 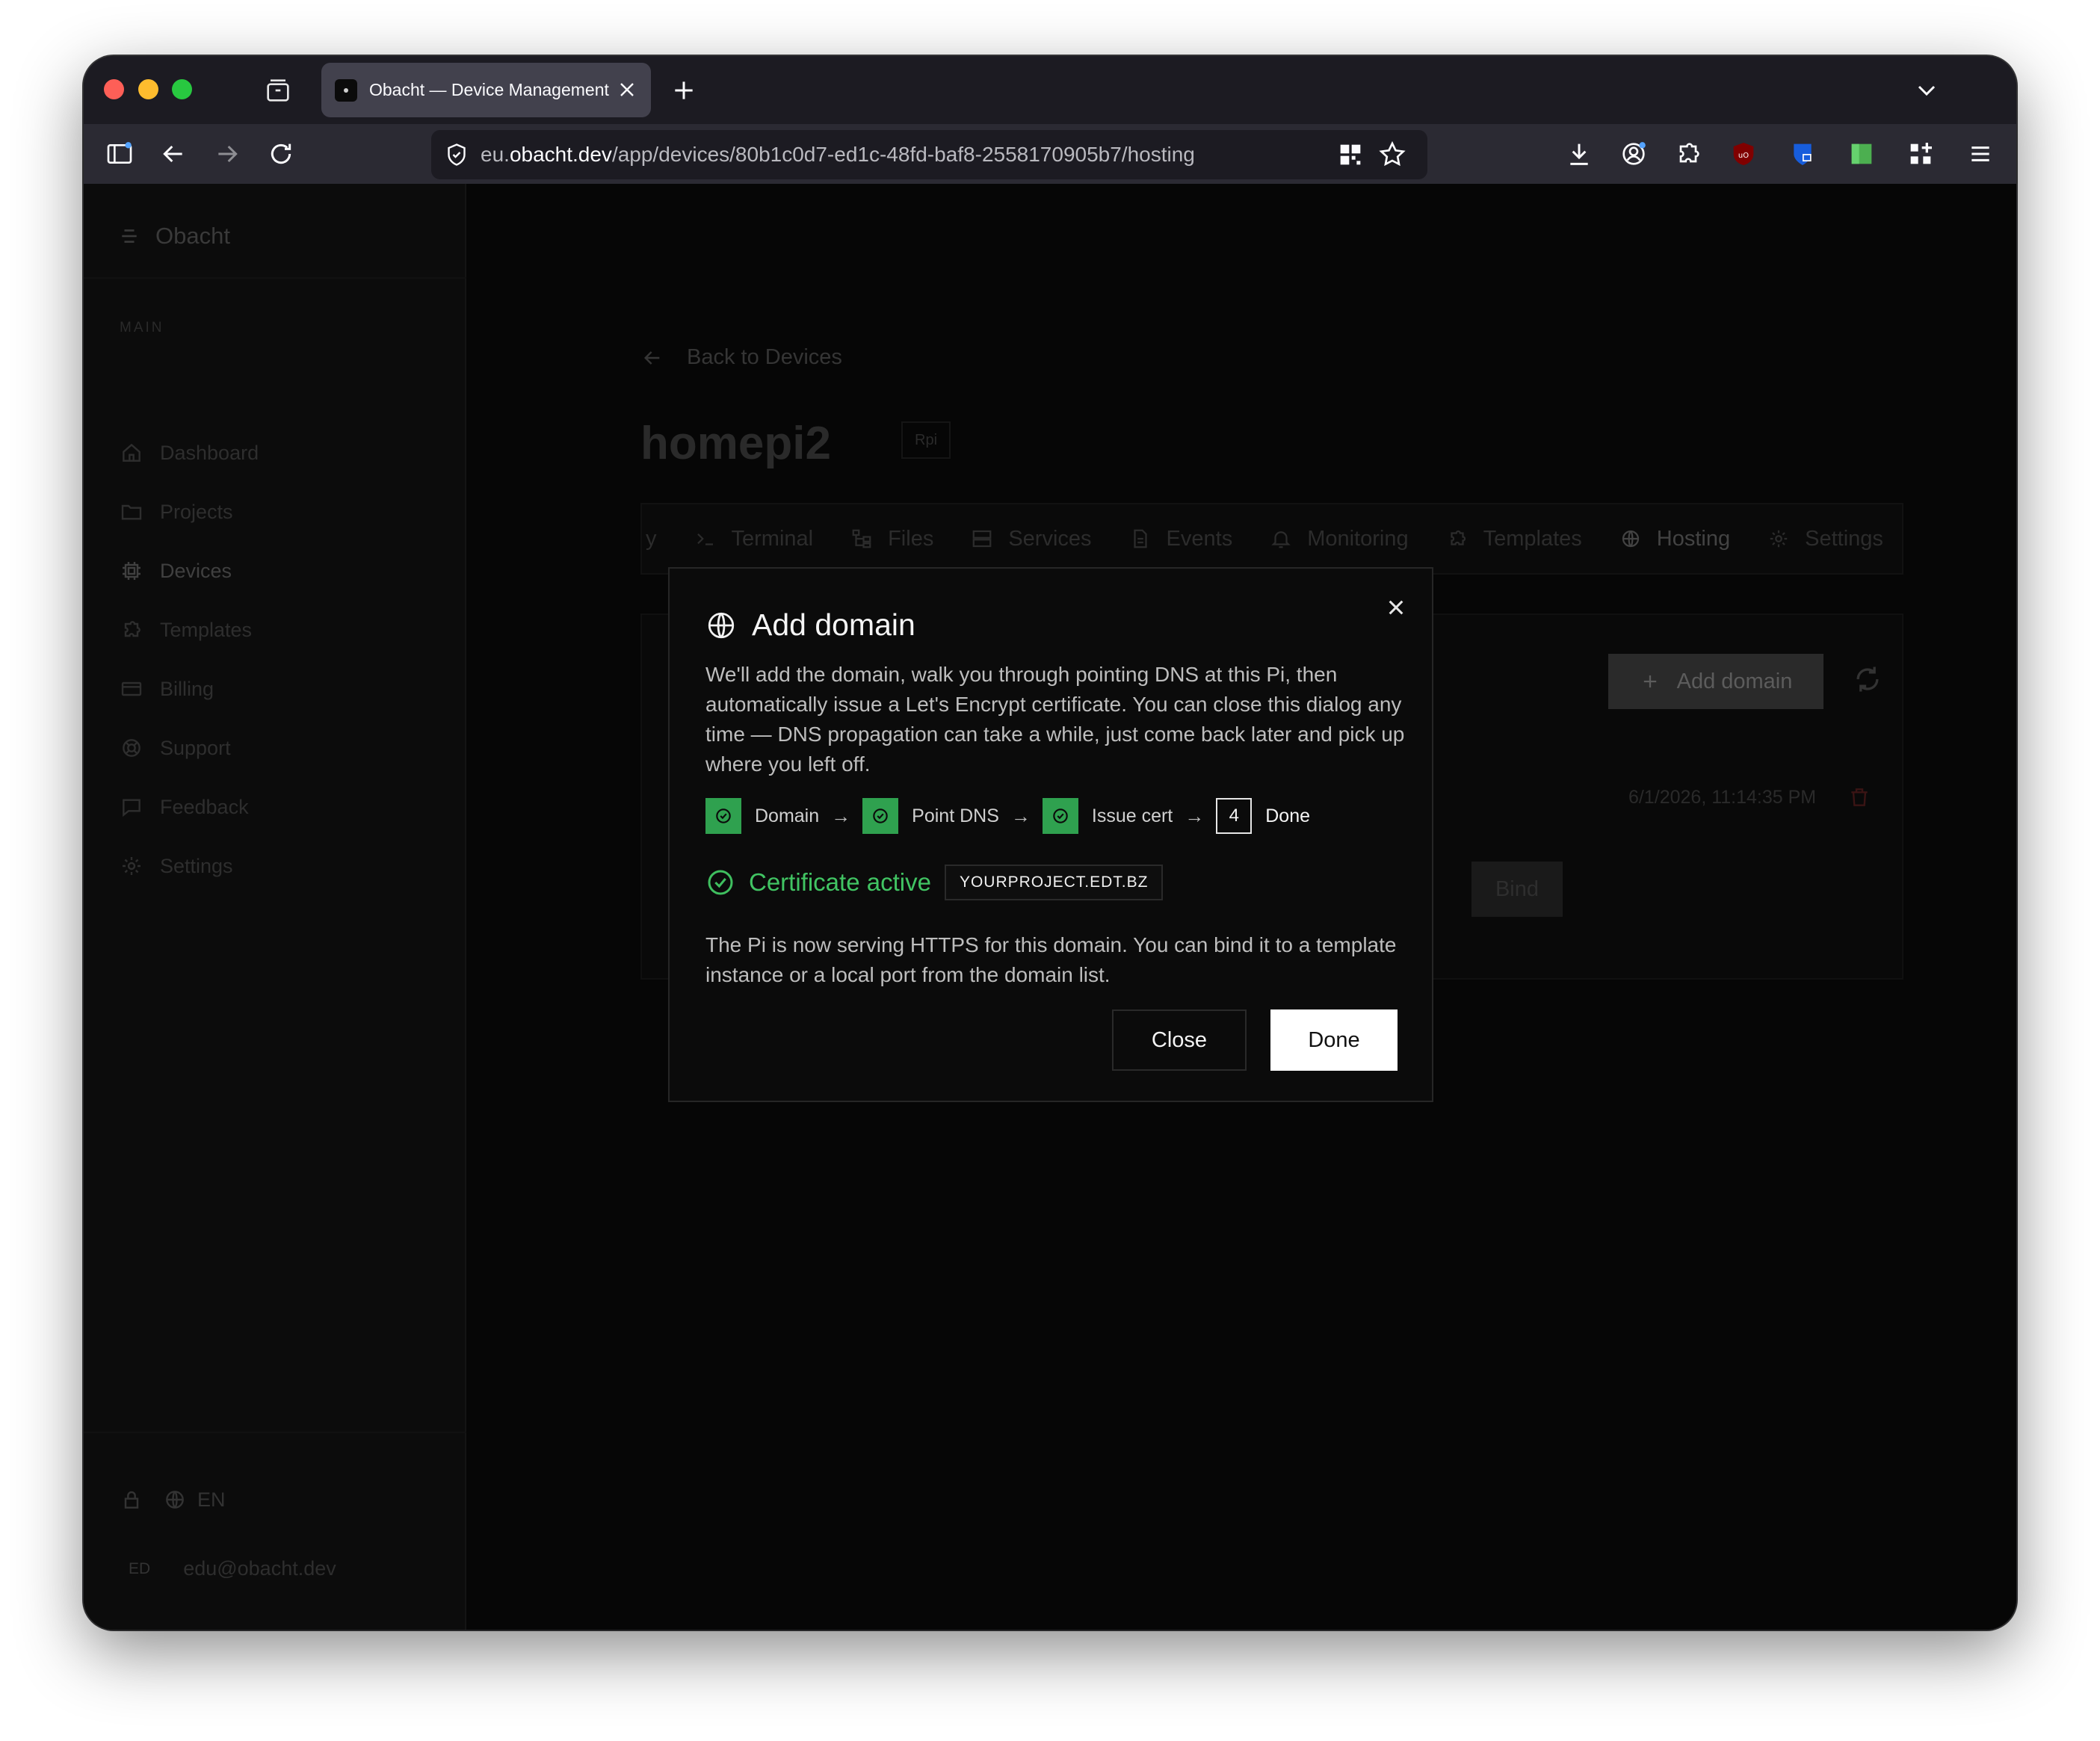 I want to click on tab-templates: Templates, so click(x=1514, y=539).